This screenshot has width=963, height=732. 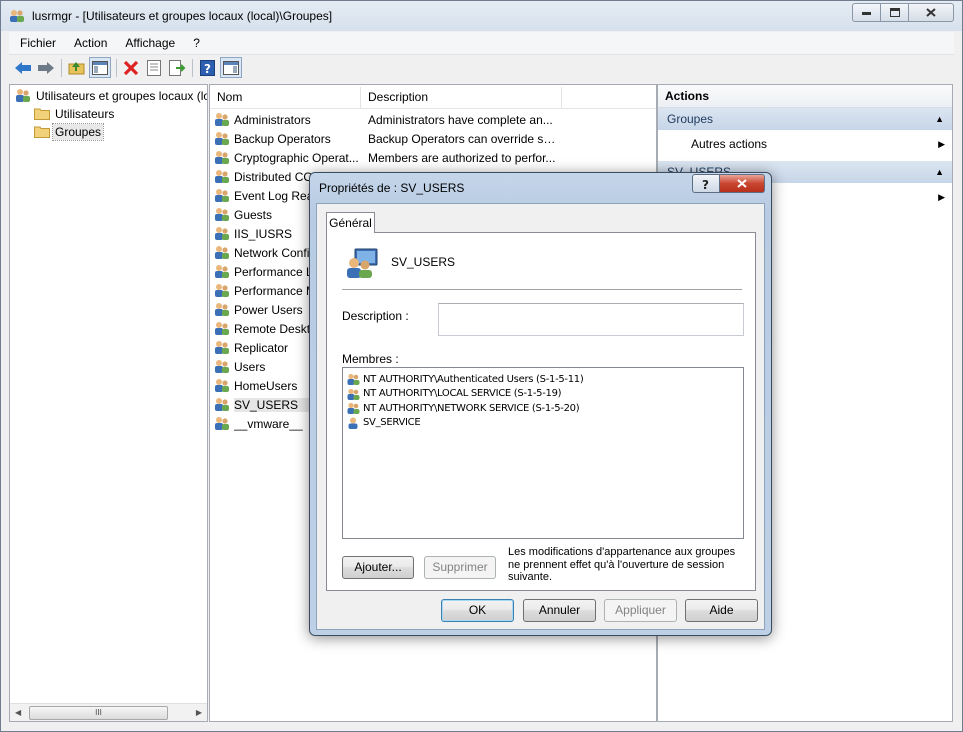 I want to click on tree-horizontal-scrollbar: ◀ III ▶, so click(x=108, y=712).